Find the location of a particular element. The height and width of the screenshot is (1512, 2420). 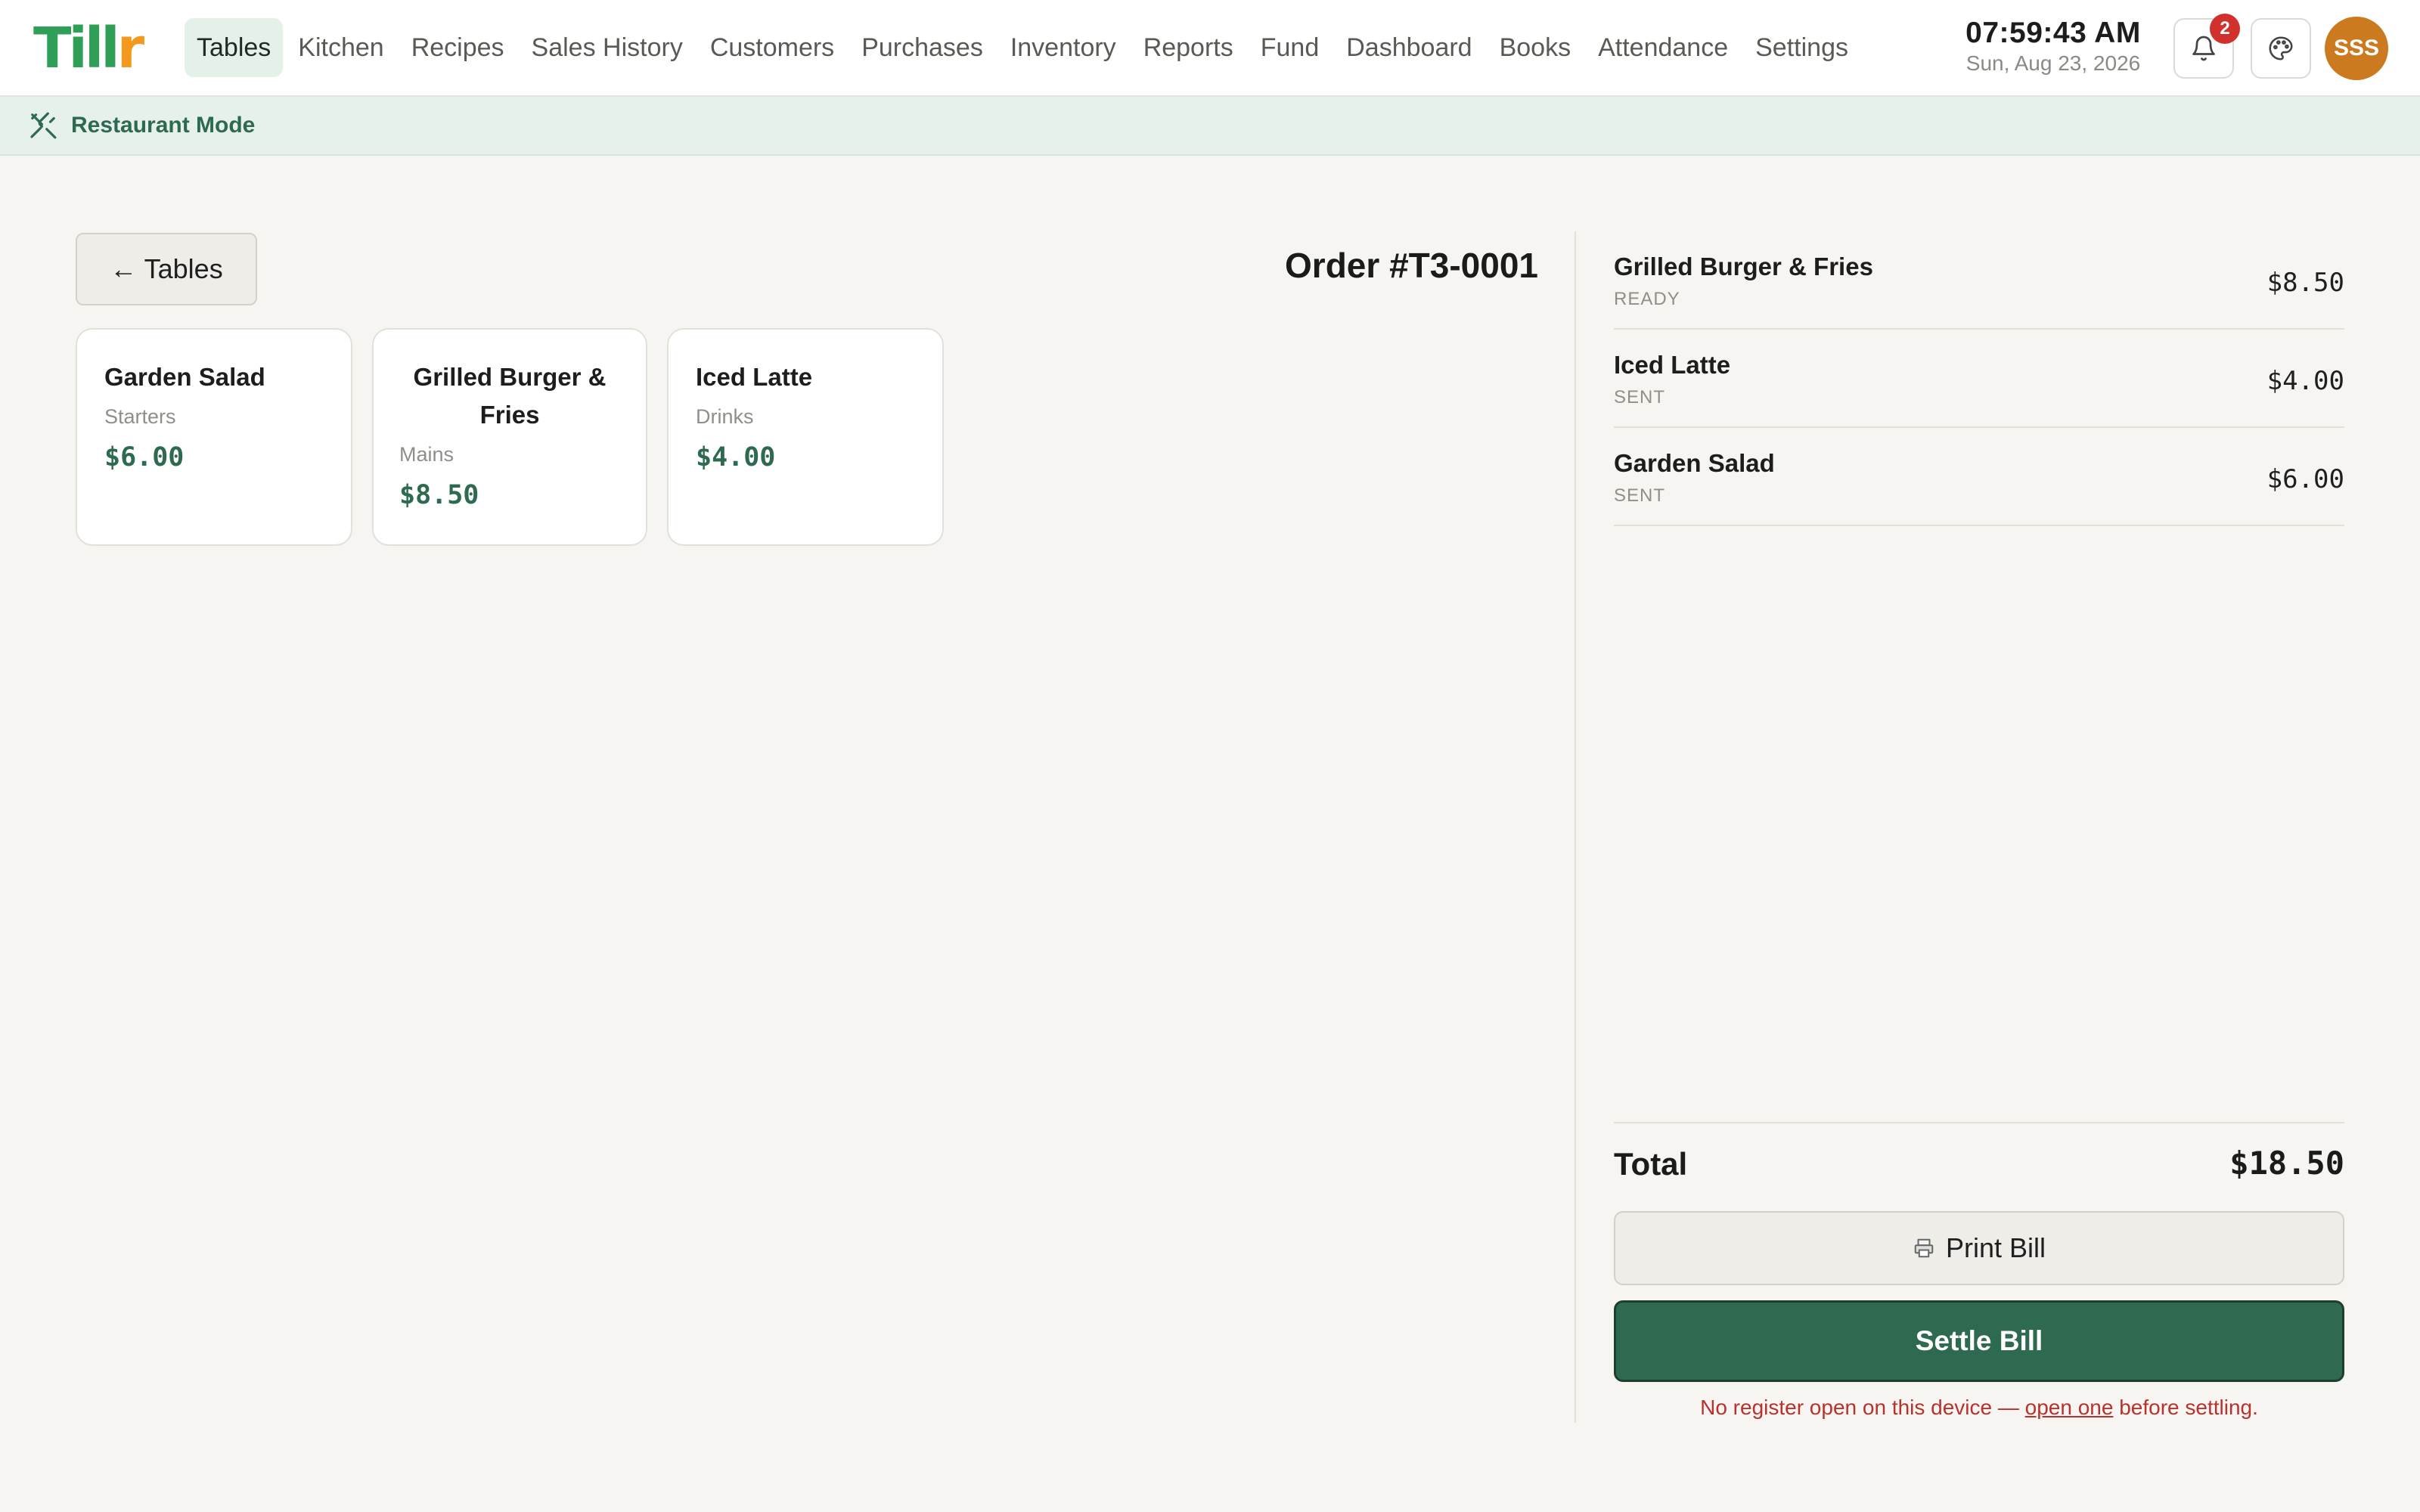

nav-item-tables: Tables is located at coordinates (234, 48).